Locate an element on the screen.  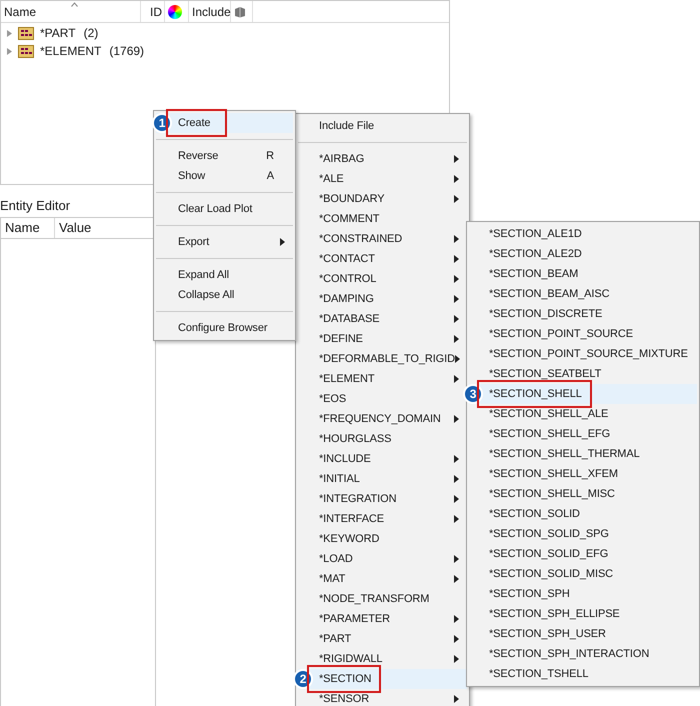
menu-item: *DAMPING is located at coordinates (382, 299).